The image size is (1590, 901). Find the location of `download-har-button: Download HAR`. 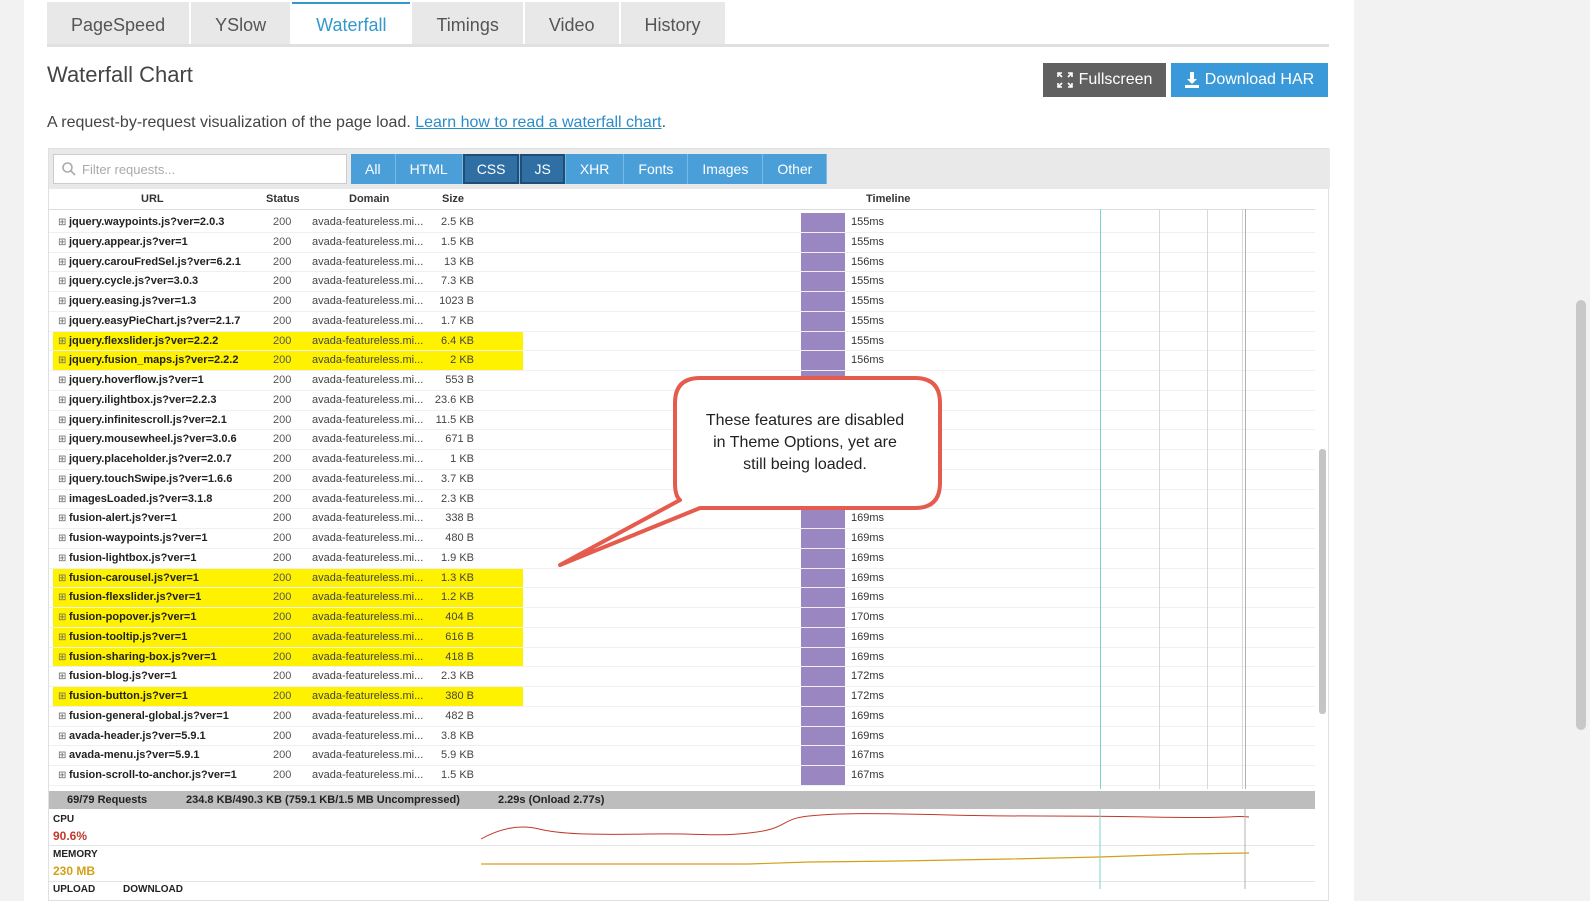

download-har-button: Download HAR is located at coordinates (1249, 80).